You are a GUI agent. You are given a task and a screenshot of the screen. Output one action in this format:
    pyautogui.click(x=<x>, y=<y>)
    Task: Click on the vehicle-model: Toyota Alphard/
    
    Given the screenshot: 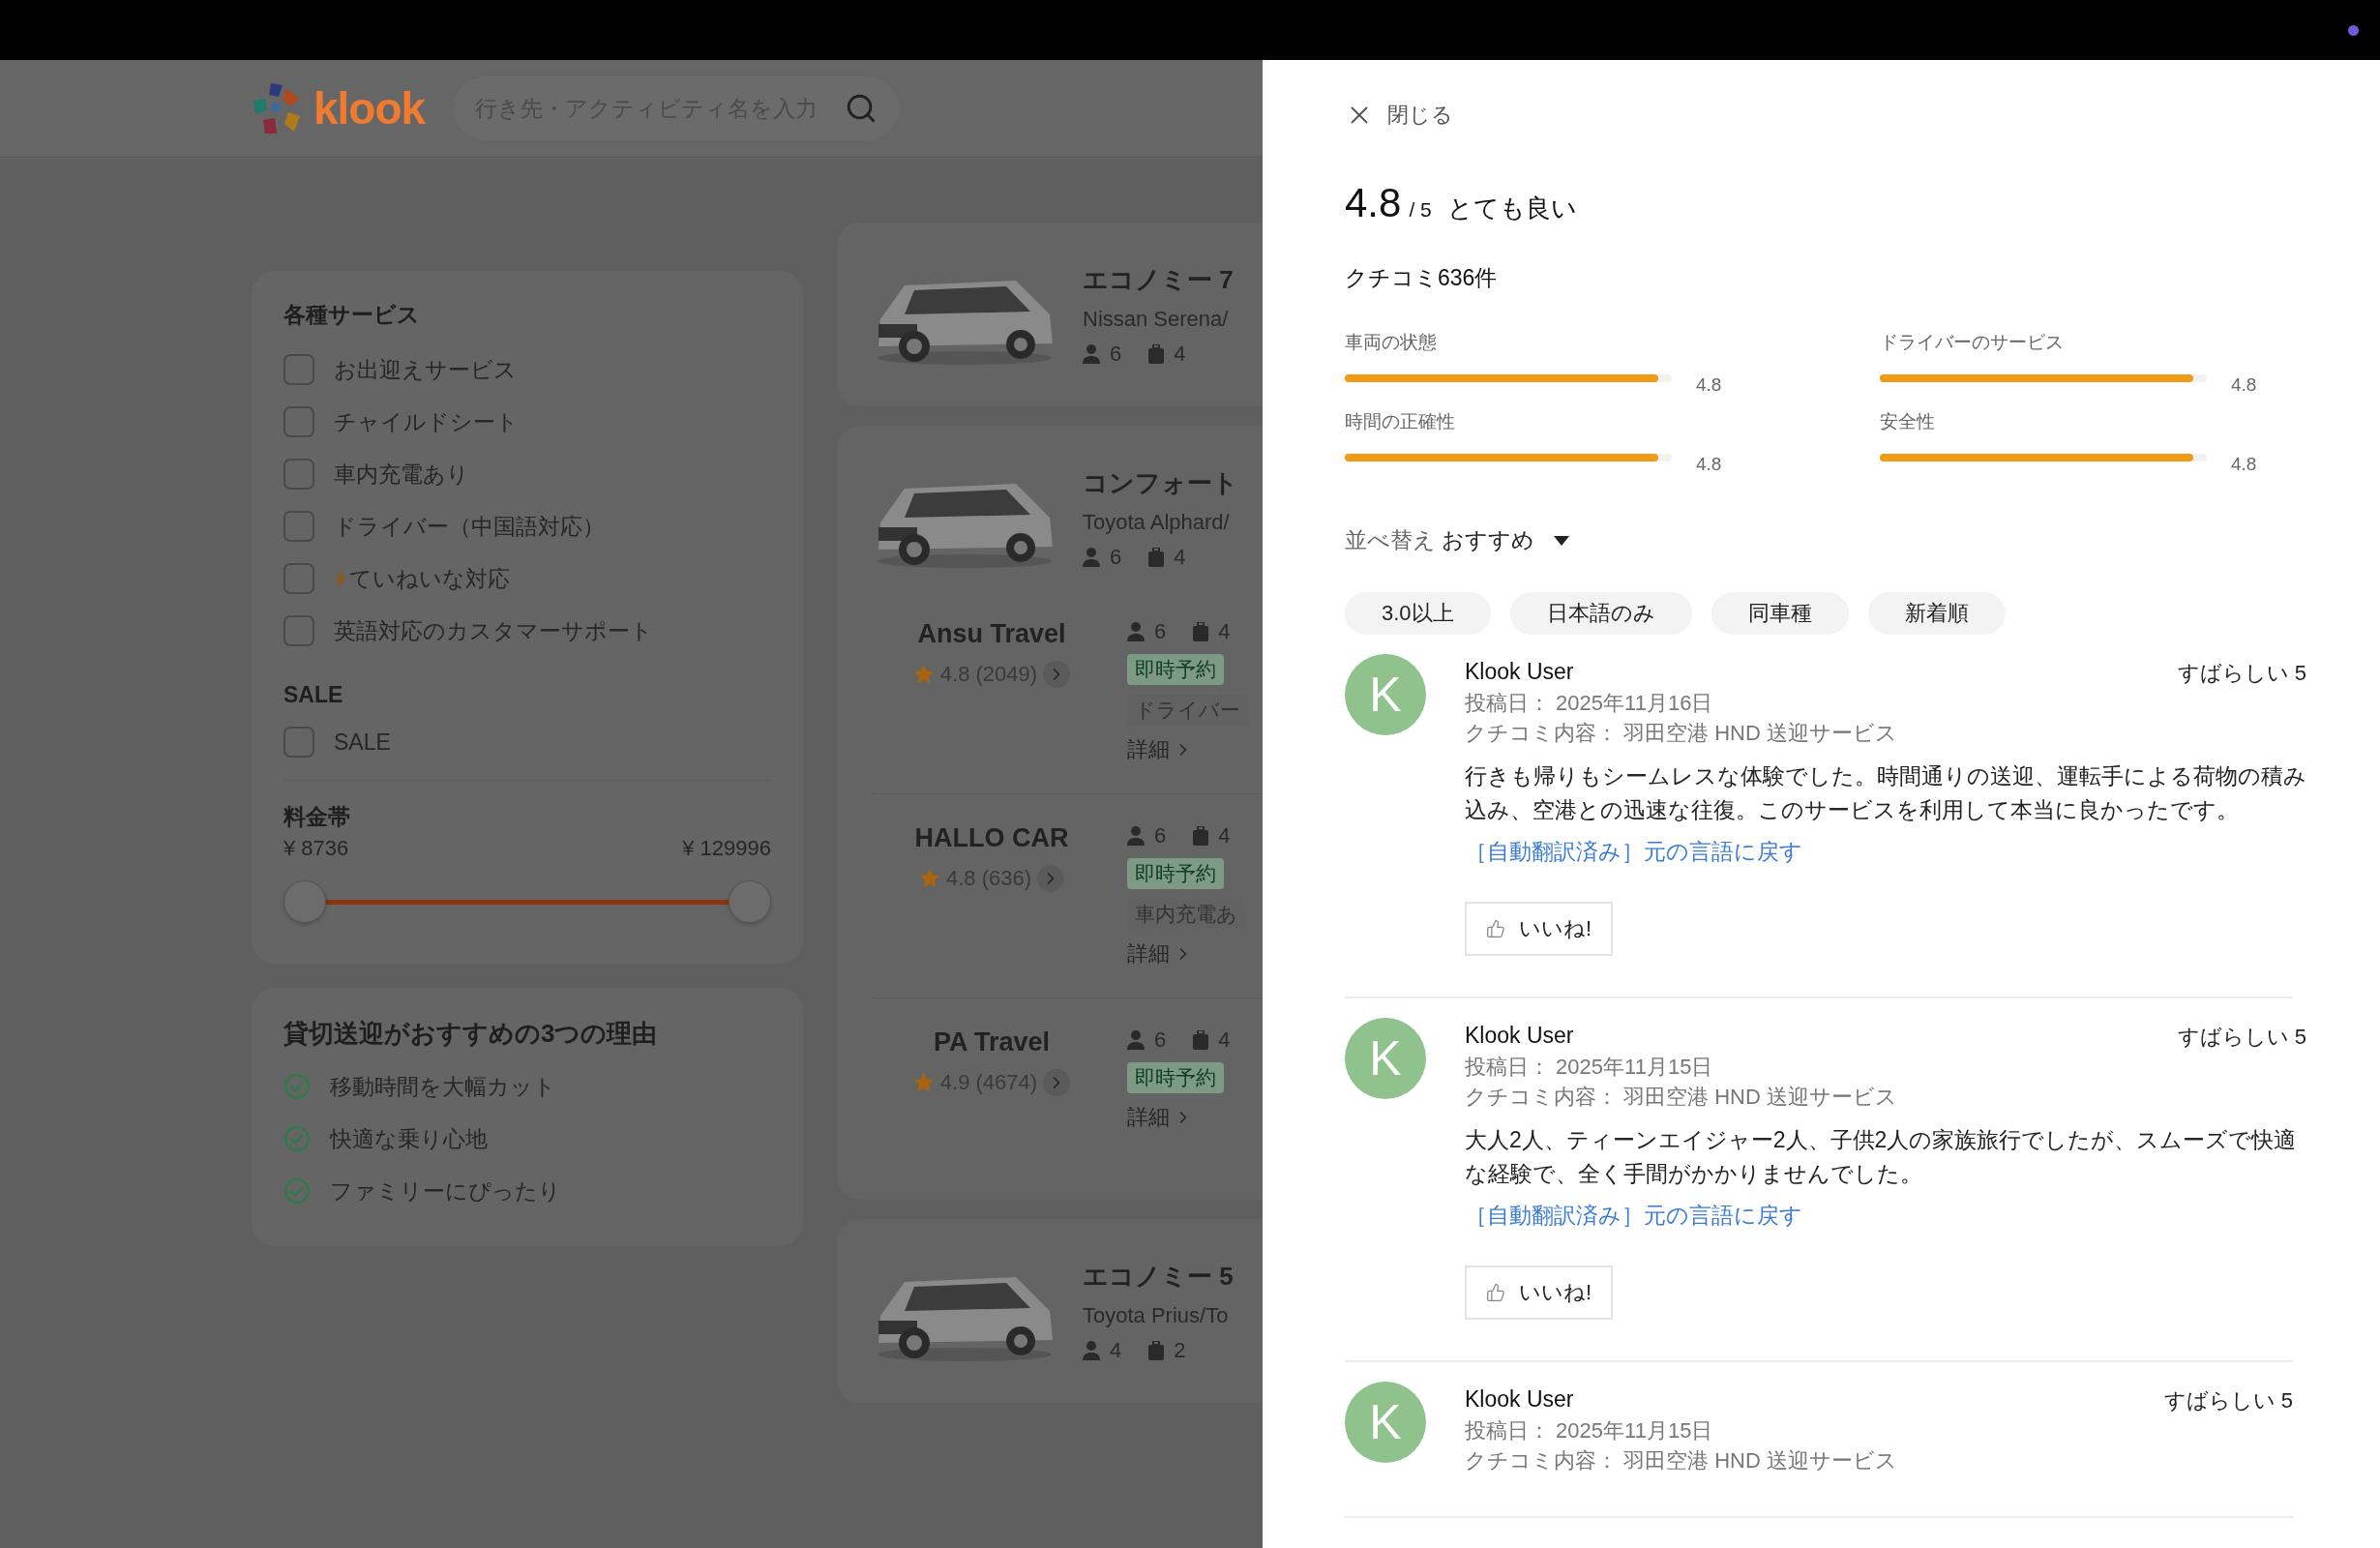 What is the action you would take?
    pyautogui.click(x=1157, y=522)
    